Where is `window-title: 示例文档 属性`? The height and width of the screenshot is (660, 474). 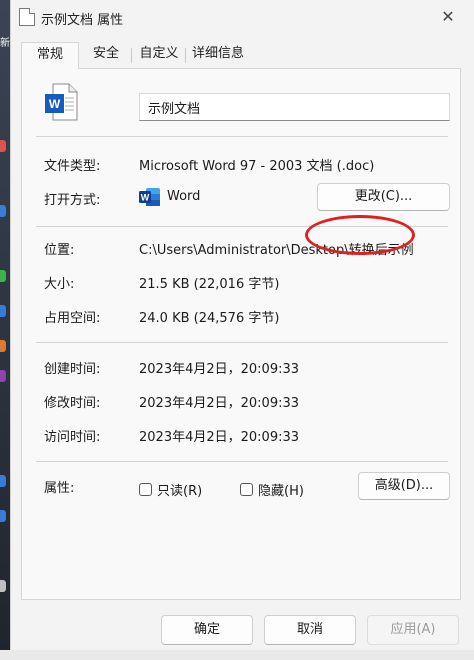
window-title: 示例文档 属性 is located at coordinates (82, 20).